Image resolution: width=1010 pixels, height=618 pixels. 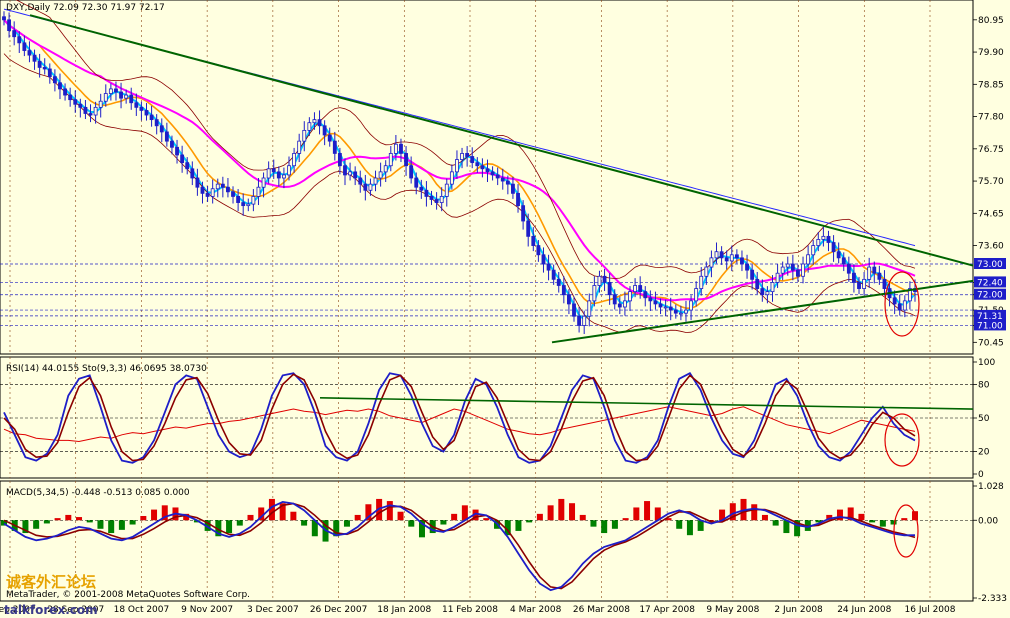 What do you see at coordinates (986, 363) in the screenshot?
I see `rsi-y-tick-label: 100` at bounding box center [986, 363].